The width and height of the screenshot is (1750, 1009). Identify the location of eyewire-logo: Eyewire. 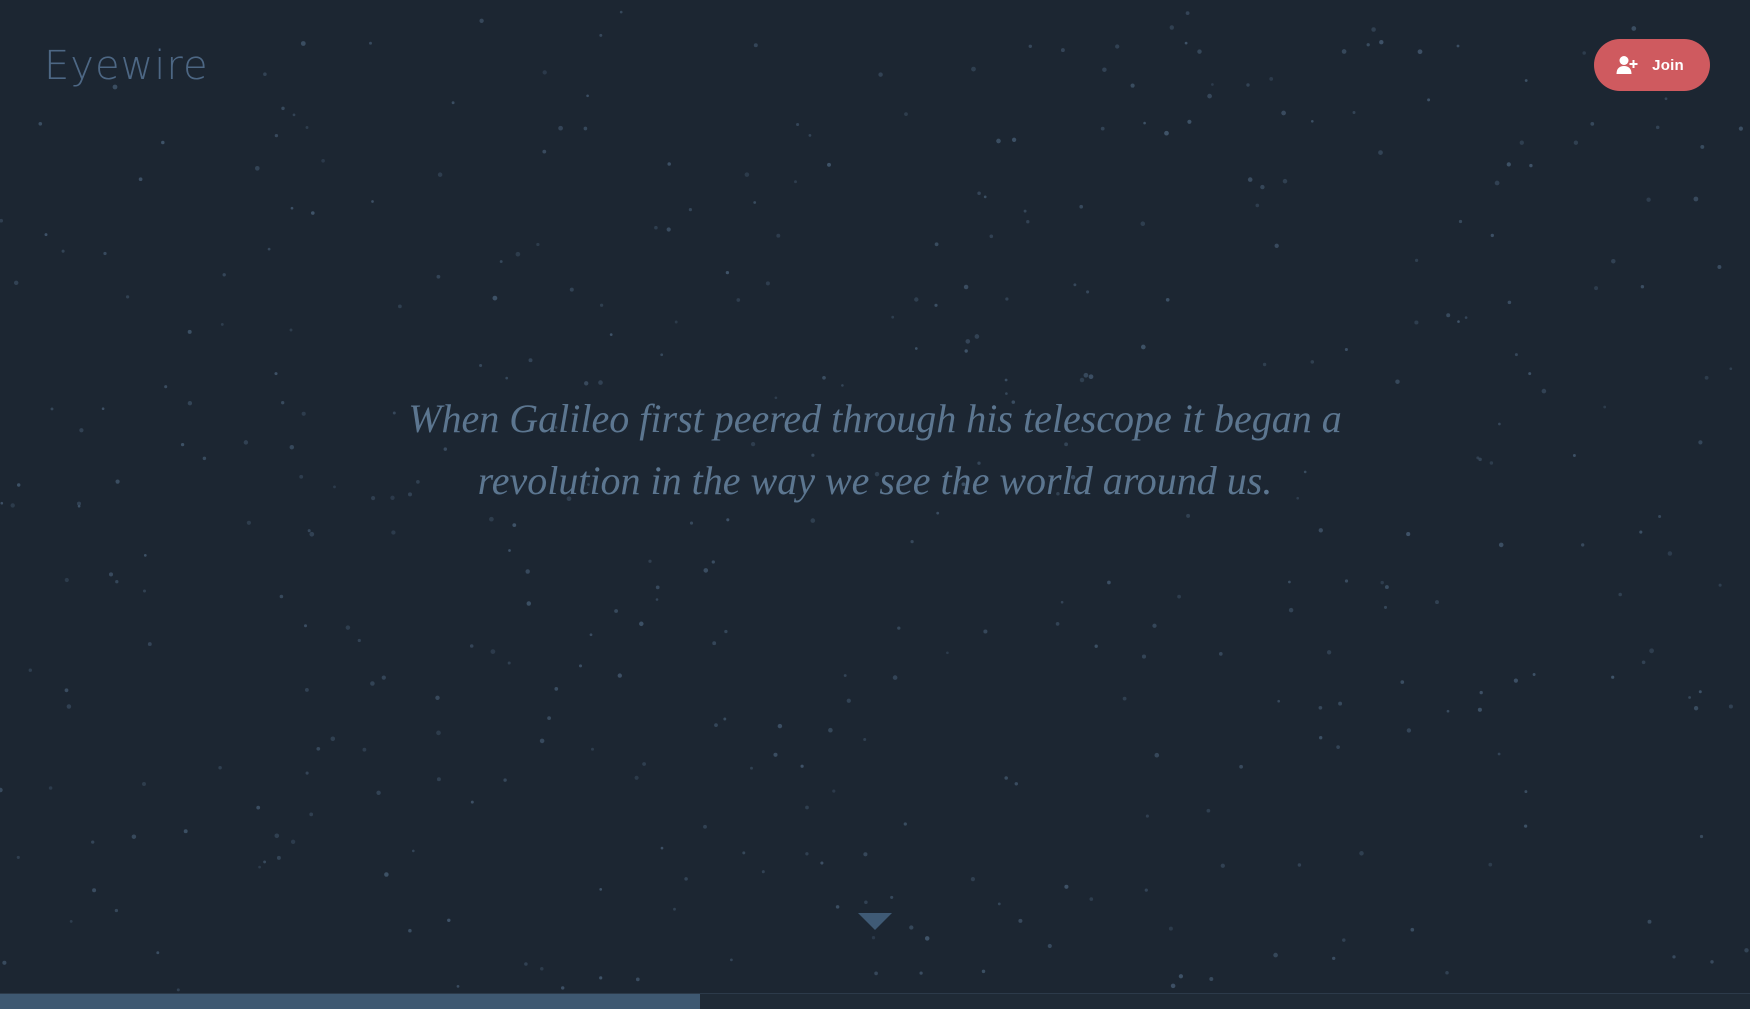
(126, 66).